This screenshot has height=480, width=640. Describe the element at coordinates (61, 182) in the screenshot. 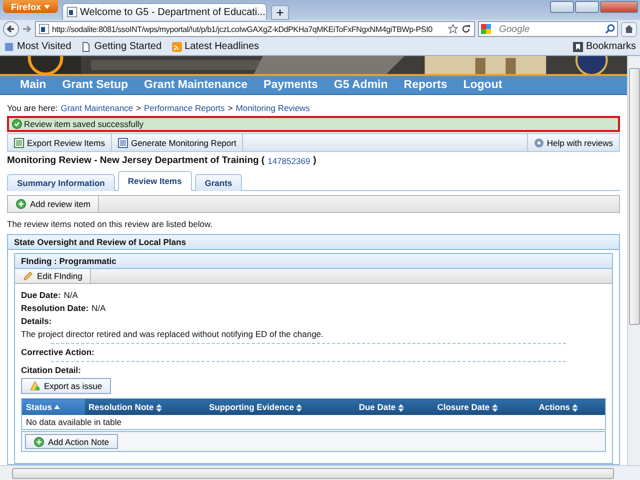

I see `tab: Summary Information` at that location.